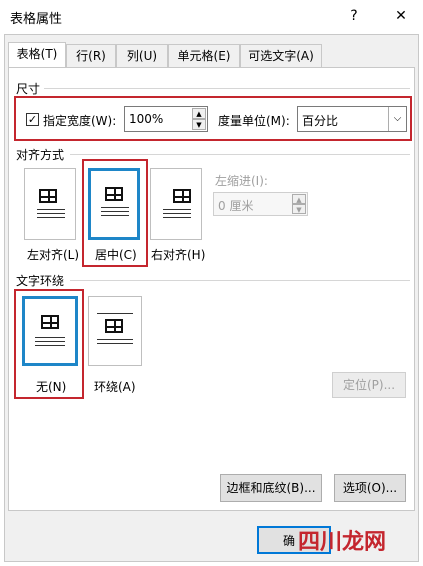  What do you see at coordinates (142, 56) in the screenshot?
I see `tab-column: 列(U)` at bounding box center [142, 56].